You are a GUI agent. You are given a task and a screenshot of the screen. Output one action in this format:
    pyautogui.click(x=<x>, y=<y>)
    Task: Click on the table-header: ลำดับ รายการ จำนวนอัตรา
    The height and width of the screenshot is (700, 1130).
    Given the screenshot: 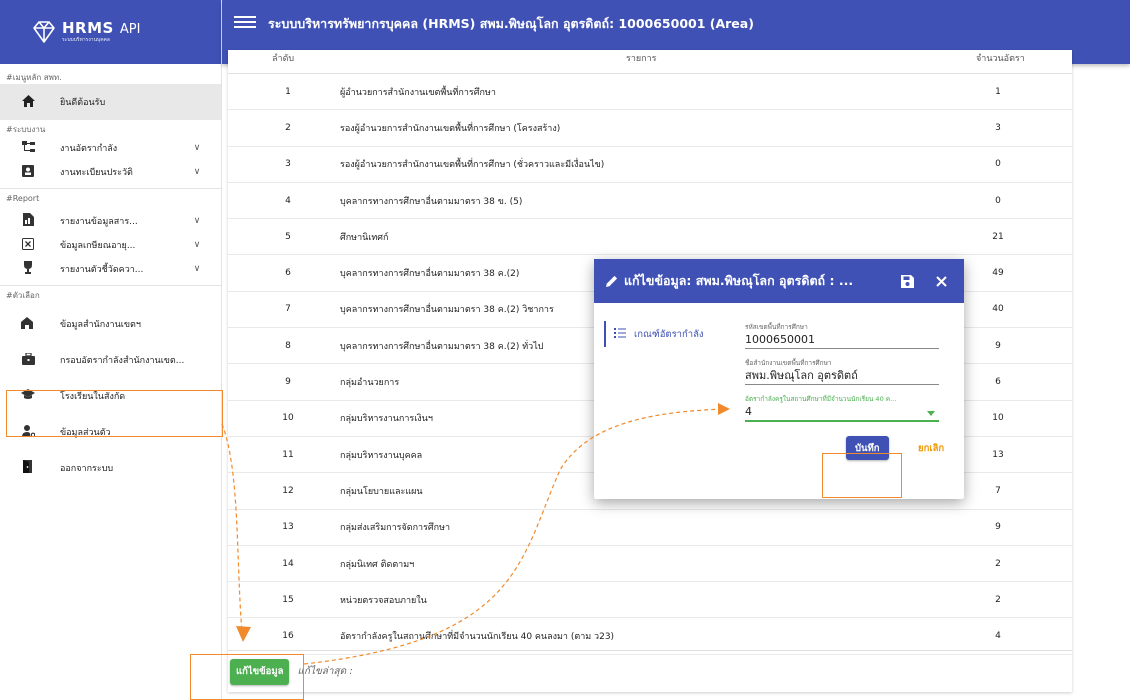 What is the action you would take?
    pyautogui.click(x=650, y=62)
    